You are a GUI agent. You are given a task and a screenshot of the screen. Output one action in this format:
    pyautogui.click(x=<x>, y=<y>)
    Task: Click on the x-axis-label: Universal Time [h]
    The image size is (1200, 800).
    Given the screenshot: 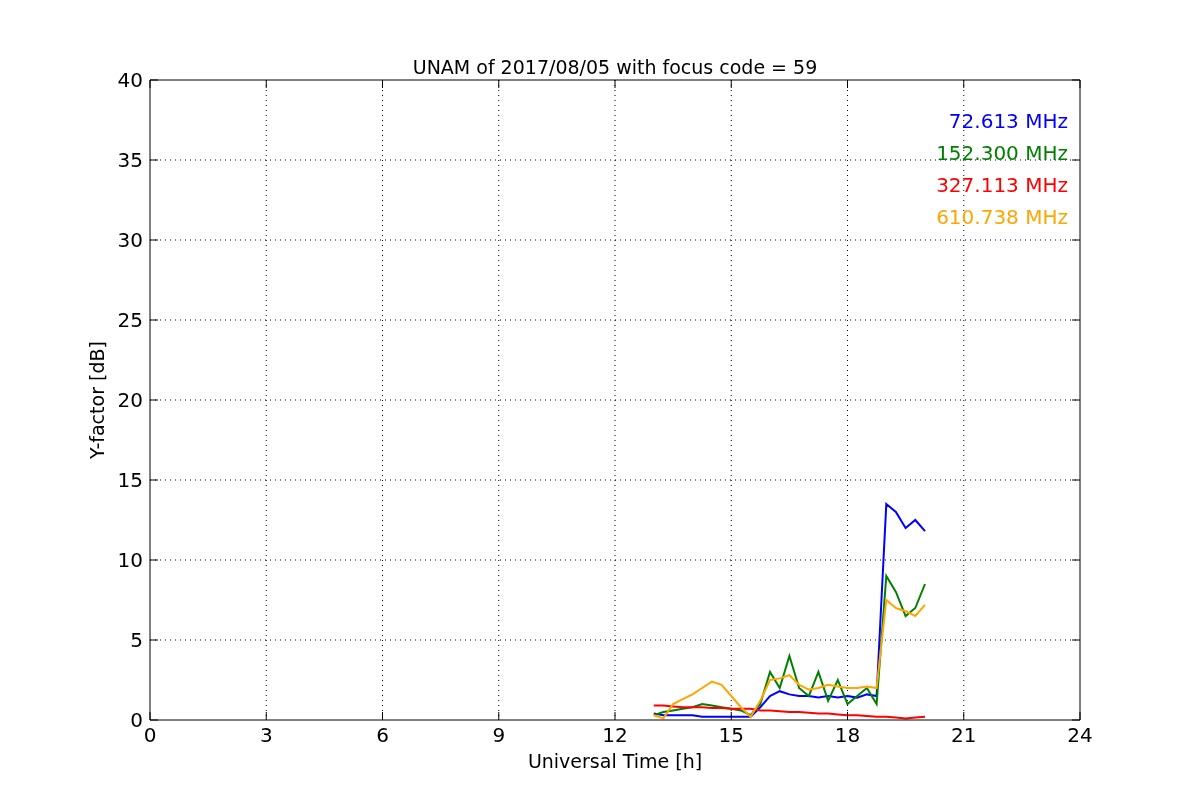 What is the action you would take?
    pyautogui.click(x=615, y=761)
    